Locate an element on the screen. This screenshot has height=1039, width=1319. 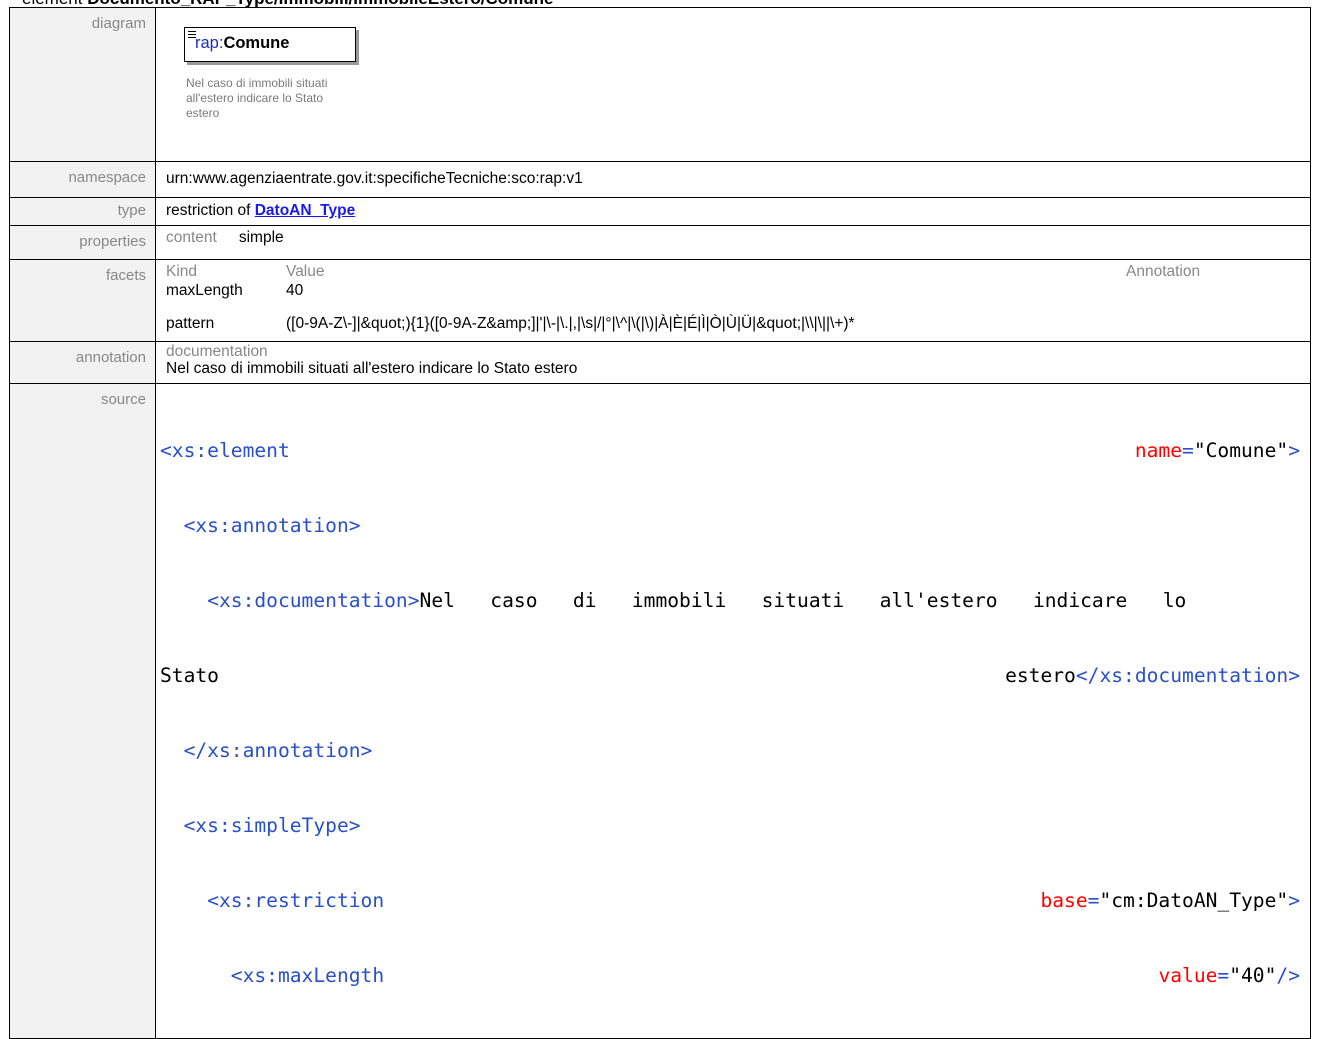
code-line: <xs:annotation> is located at coordinates (272, 525).